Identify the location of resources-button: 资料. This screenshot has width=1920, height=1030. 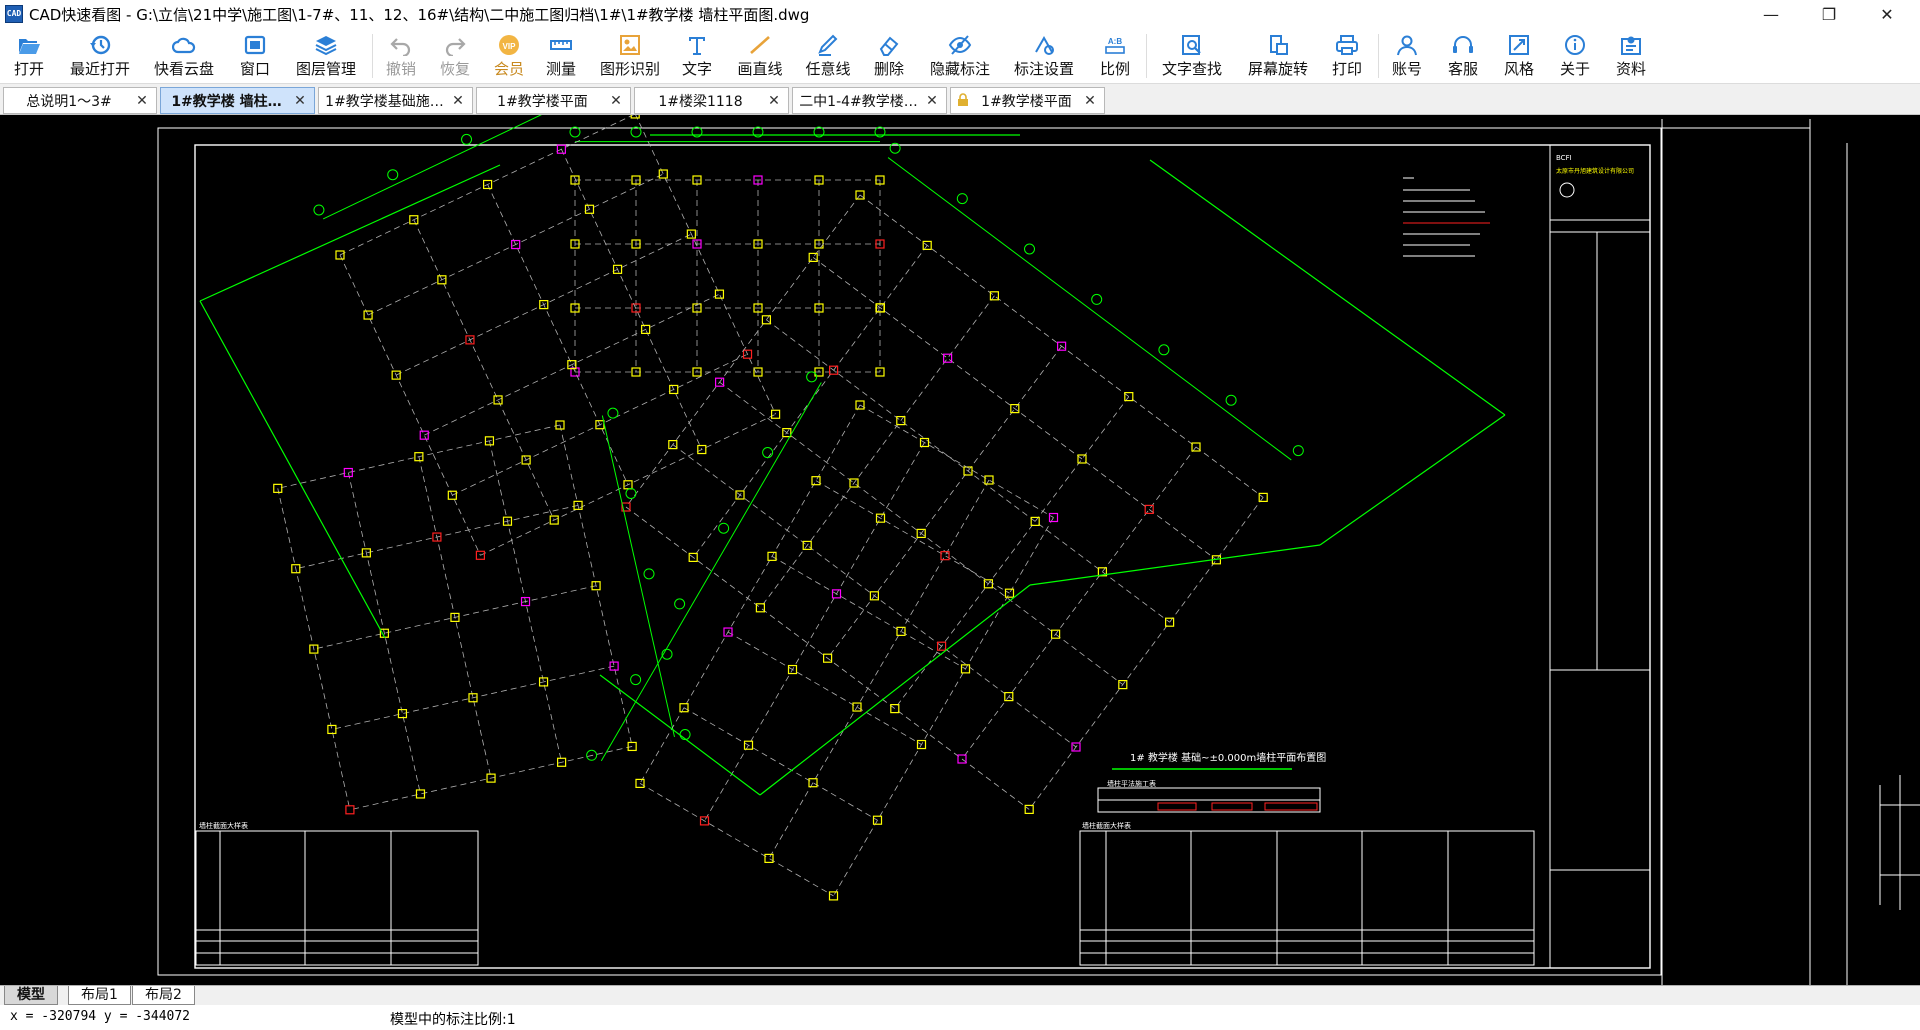
(1631, 56).